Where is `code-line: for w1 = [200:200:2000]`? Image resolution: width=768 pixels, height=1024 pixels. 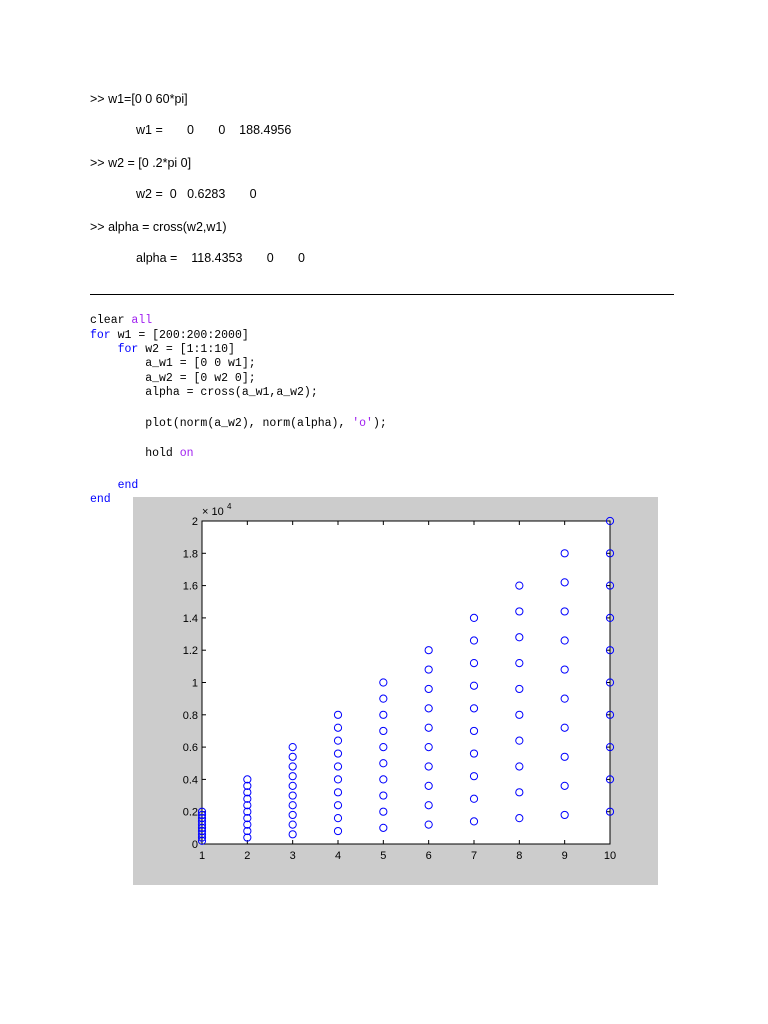
code-line: for w1 = [200:200:2000] is located at coordinates (169, 335).